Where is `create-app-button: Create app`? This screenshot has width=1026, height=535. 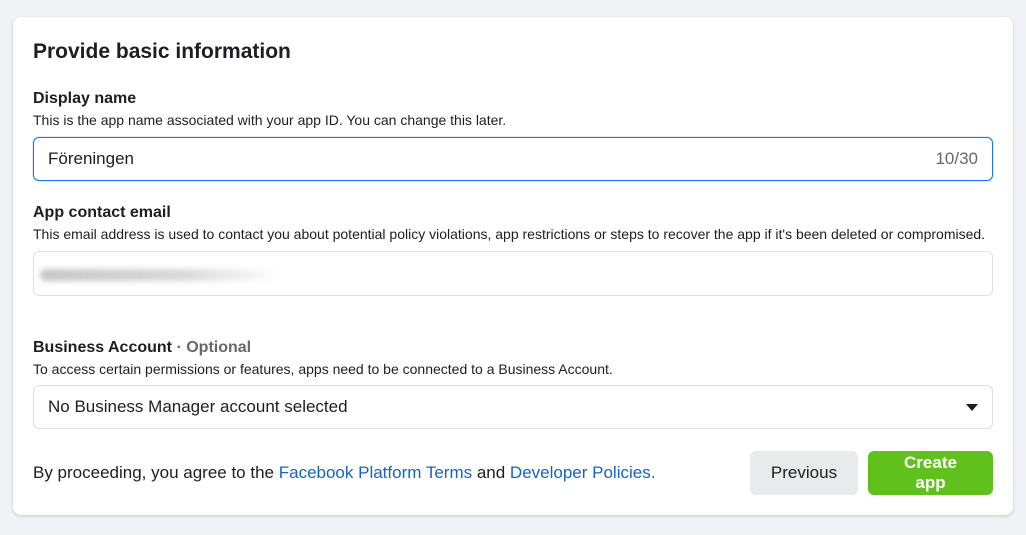
create-app-button: Create app is located at coordinates (930, 472).